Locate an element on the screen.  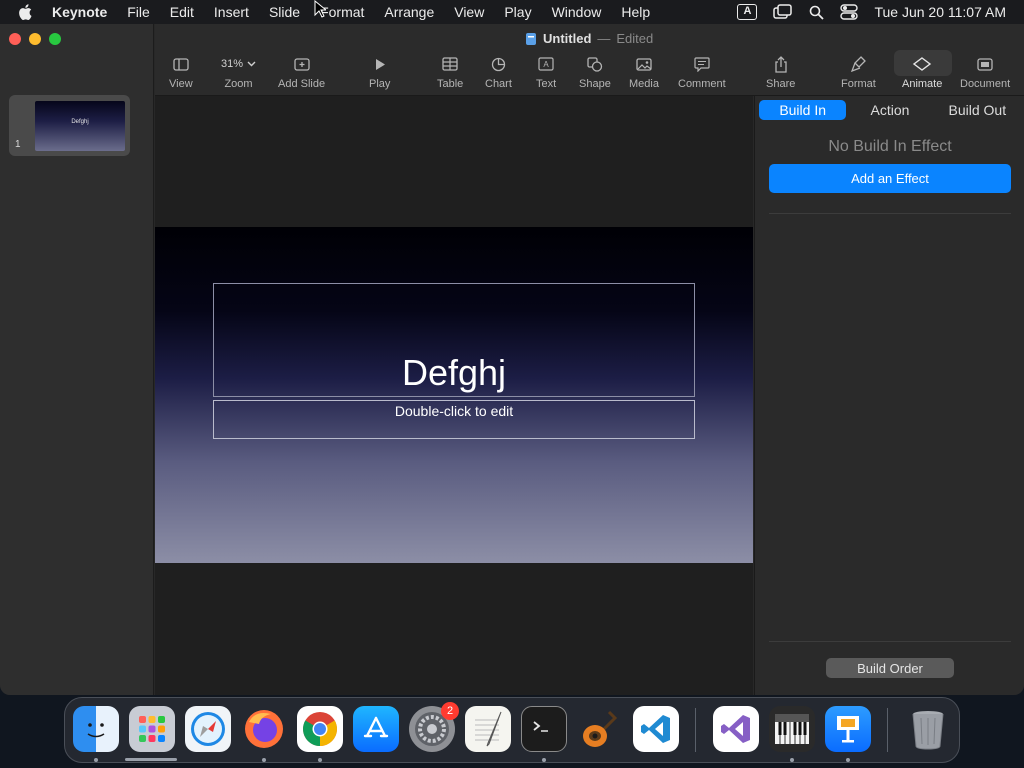
textedit-icon is located at coordinates (488, 729).